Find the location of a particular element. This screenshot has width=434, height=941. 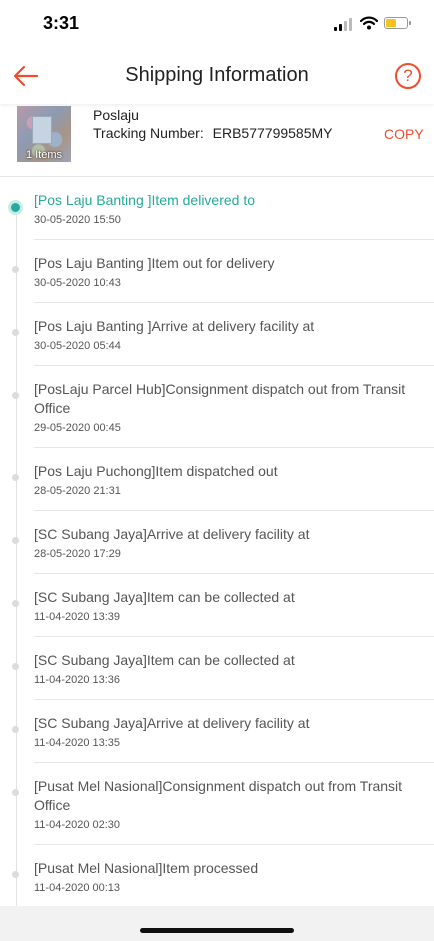

status-bar: 3:31 is located at coordinates (217, 24).